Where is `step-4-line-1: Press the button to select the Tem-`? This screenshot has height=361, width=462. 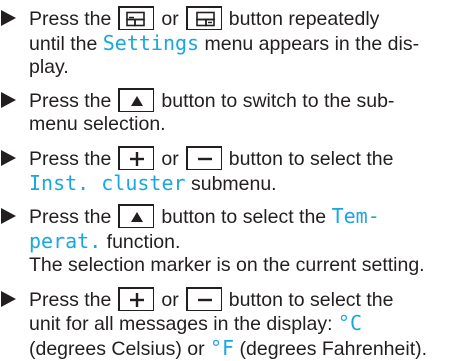
step-4-line-1: Press the button to select the Tem- is located at coordinates (190, 216).